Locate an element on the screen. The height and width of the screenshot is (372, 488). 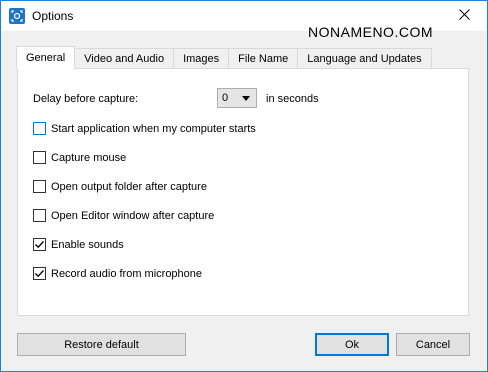
option-capture-mouse: Capture mouse is located at coordinates (79, 157).